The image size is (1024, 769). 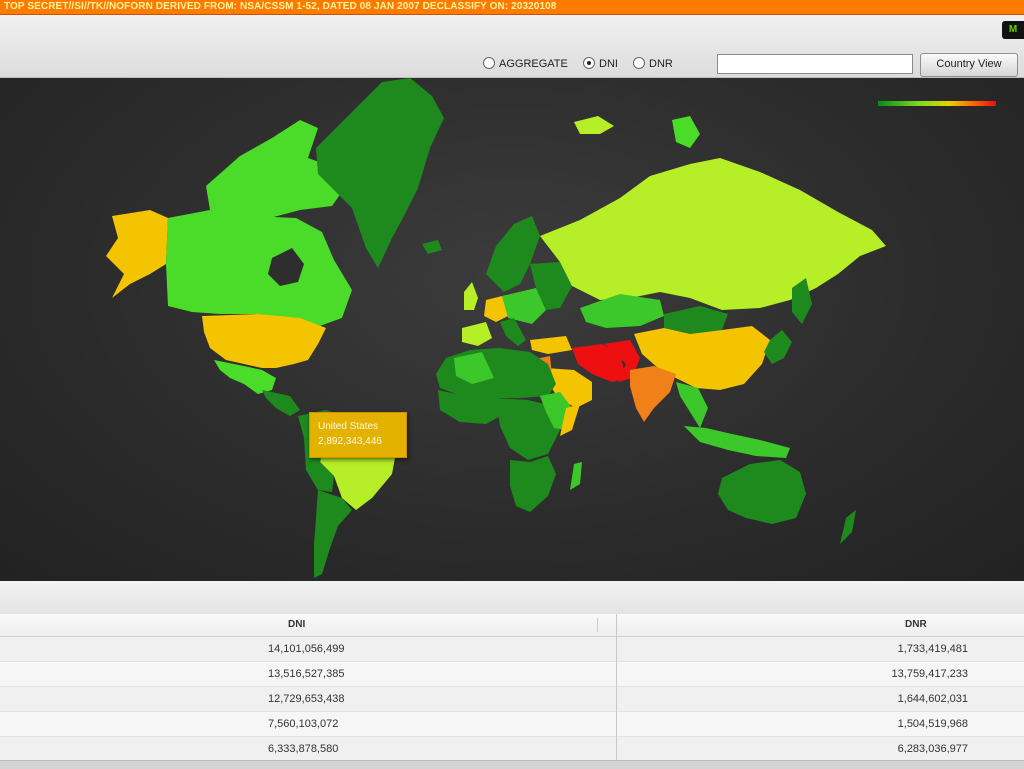 What do you see at coordinates (929, 674) in the screenshot?
I see `dnr-value: 13,759,417,233` at bounding box center [929, 674].